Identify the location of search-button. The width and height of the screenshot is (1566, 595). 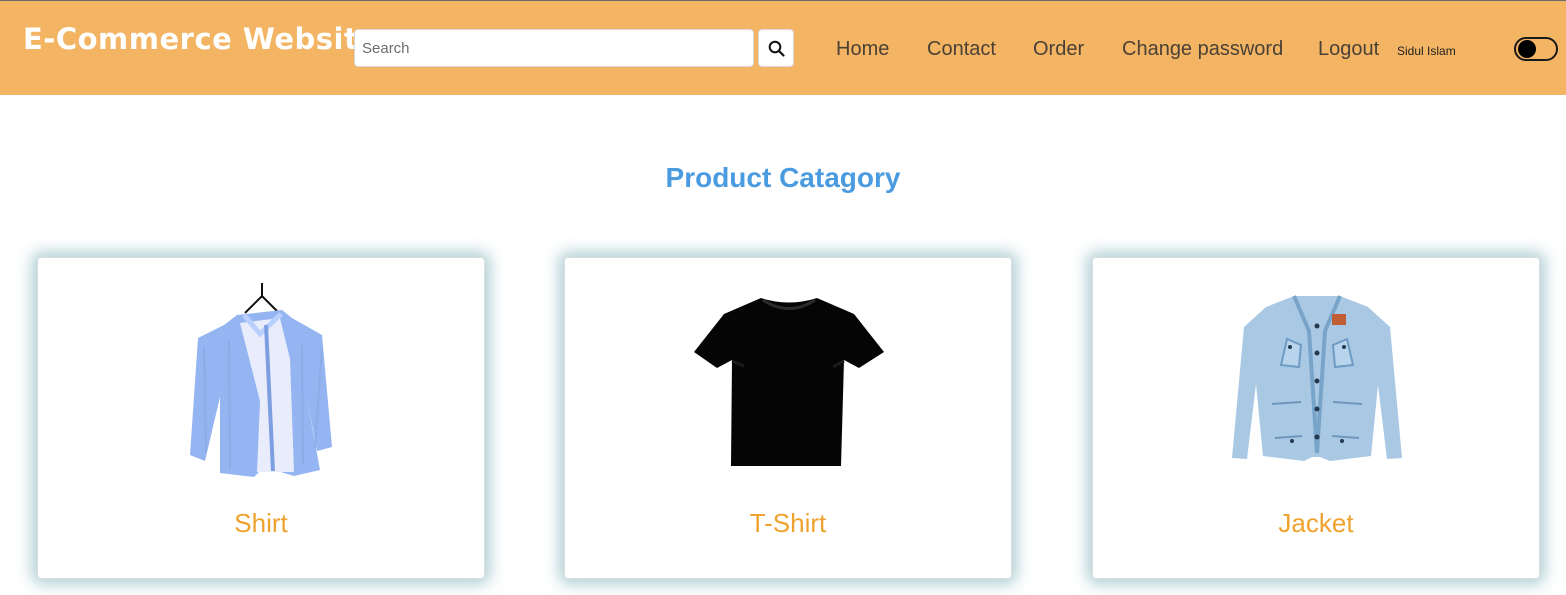
(776, 48).